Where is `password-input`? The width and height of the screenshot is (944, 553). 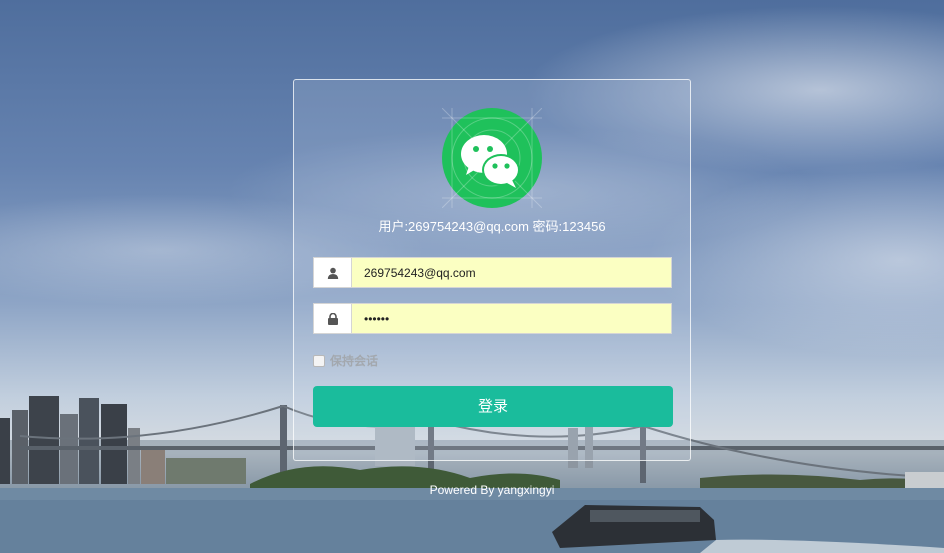
password-input is located at coordinates (511, 318).